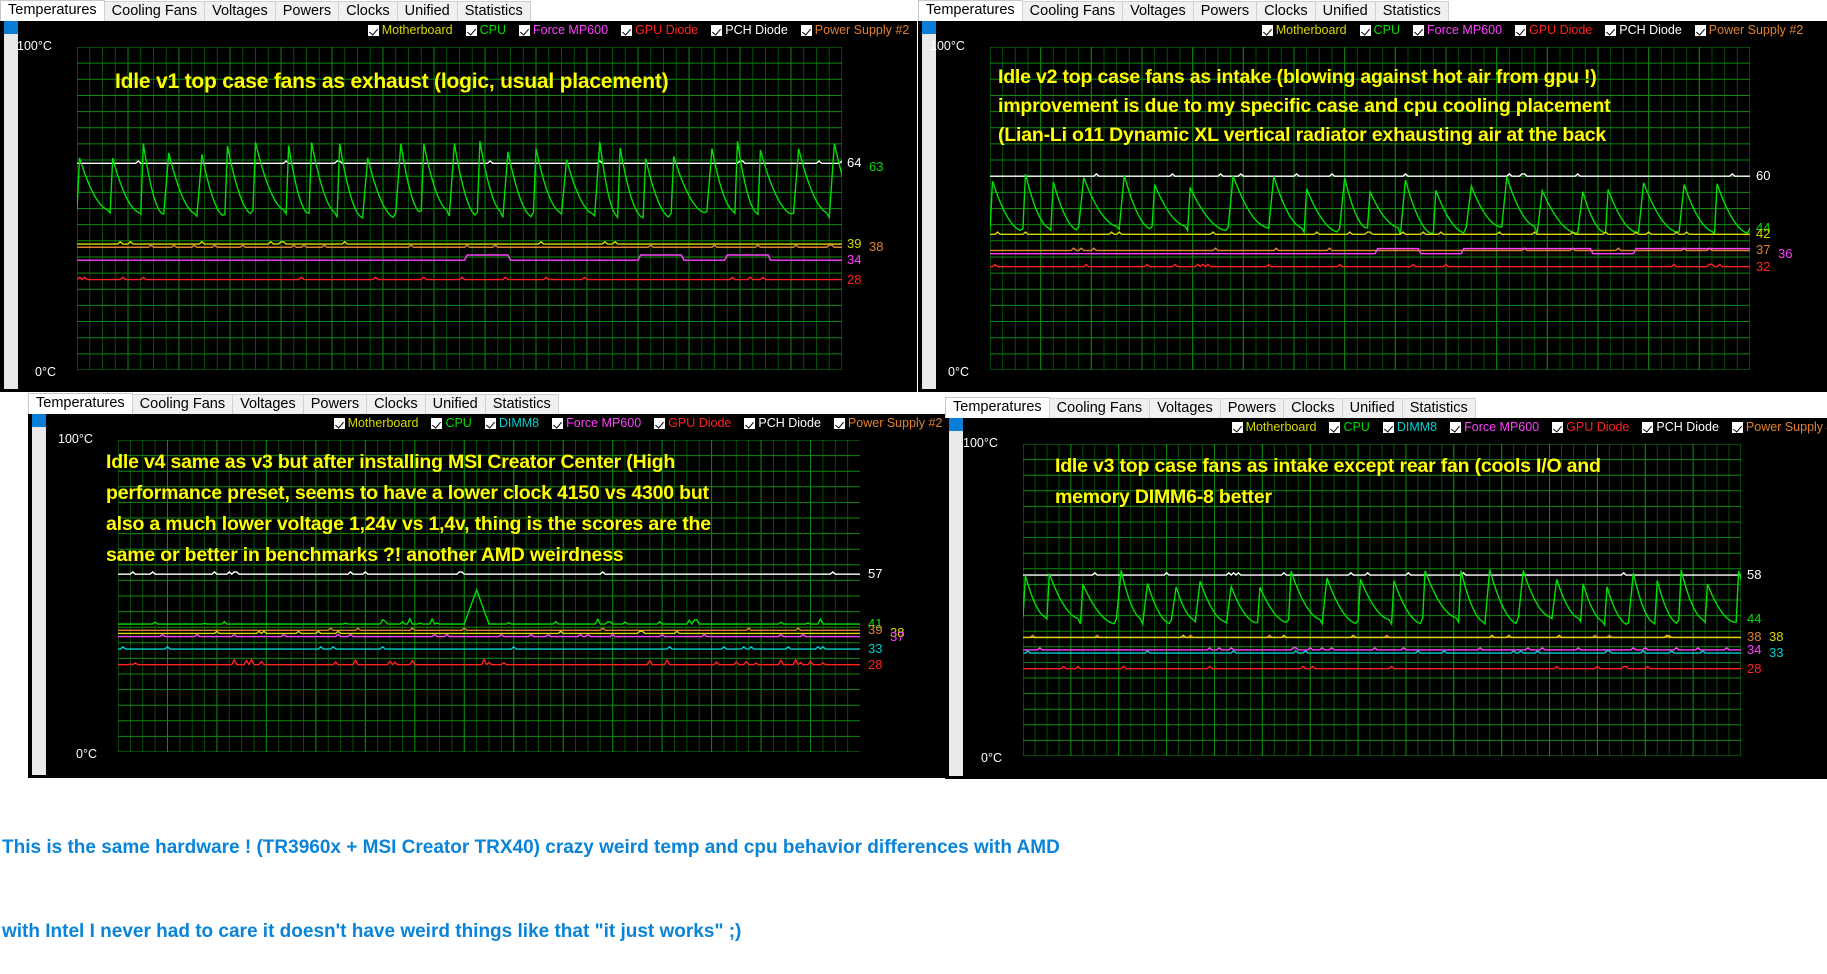  Describe the element at coordinates (929, 211) in the screenshot. I see `scrollbar-track-v2` at that location.